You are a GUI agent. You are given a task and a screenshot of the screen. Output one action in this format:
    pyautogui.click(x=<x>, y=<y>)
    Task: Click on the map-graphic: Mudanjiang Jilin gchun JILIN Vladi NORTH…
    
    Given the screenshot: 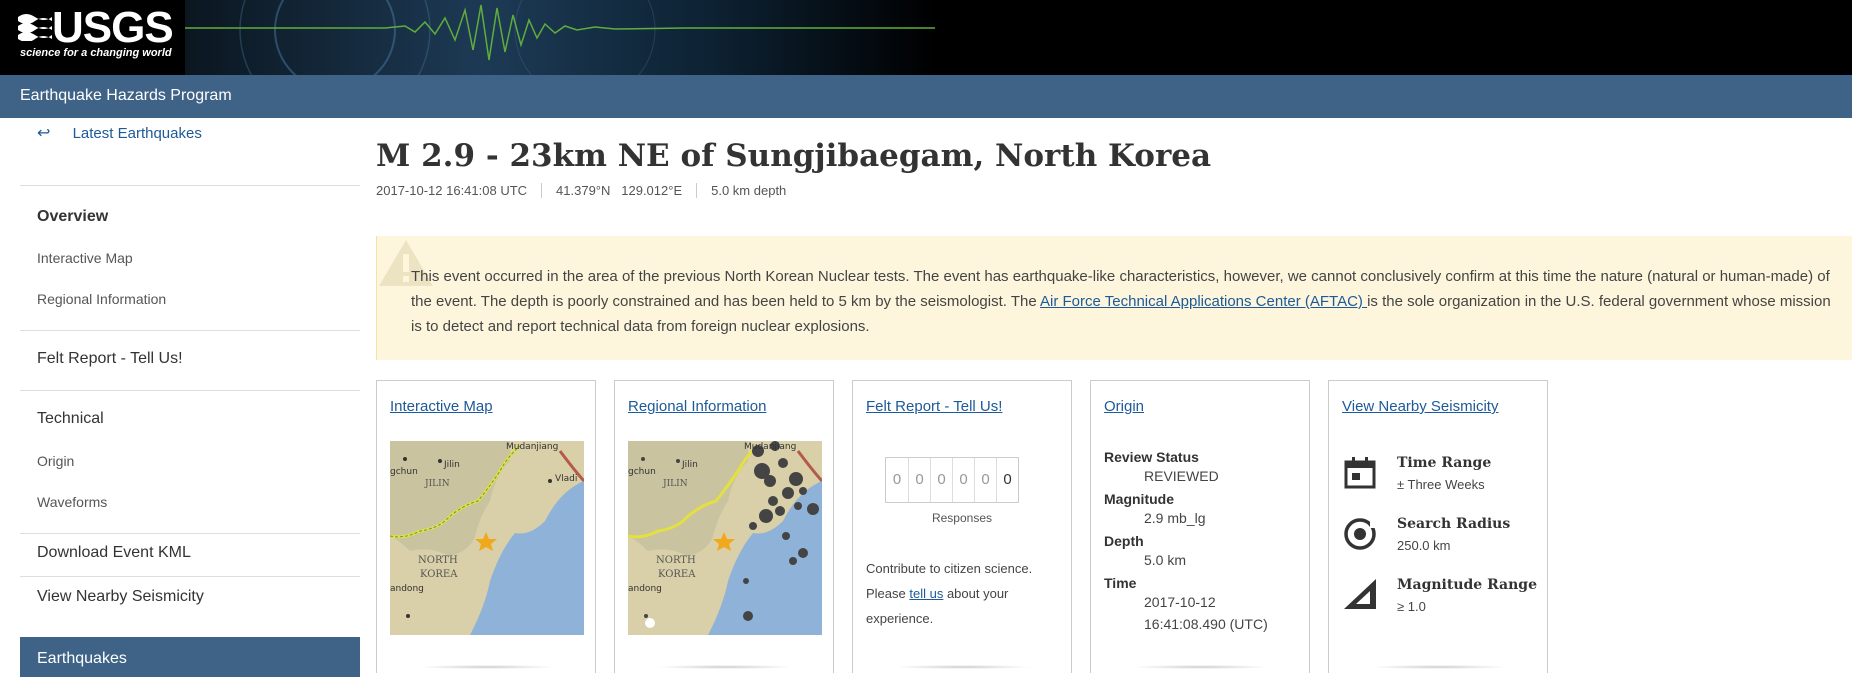 What is the action you would take?
    pyautogui.click(x=487, y=538)
    